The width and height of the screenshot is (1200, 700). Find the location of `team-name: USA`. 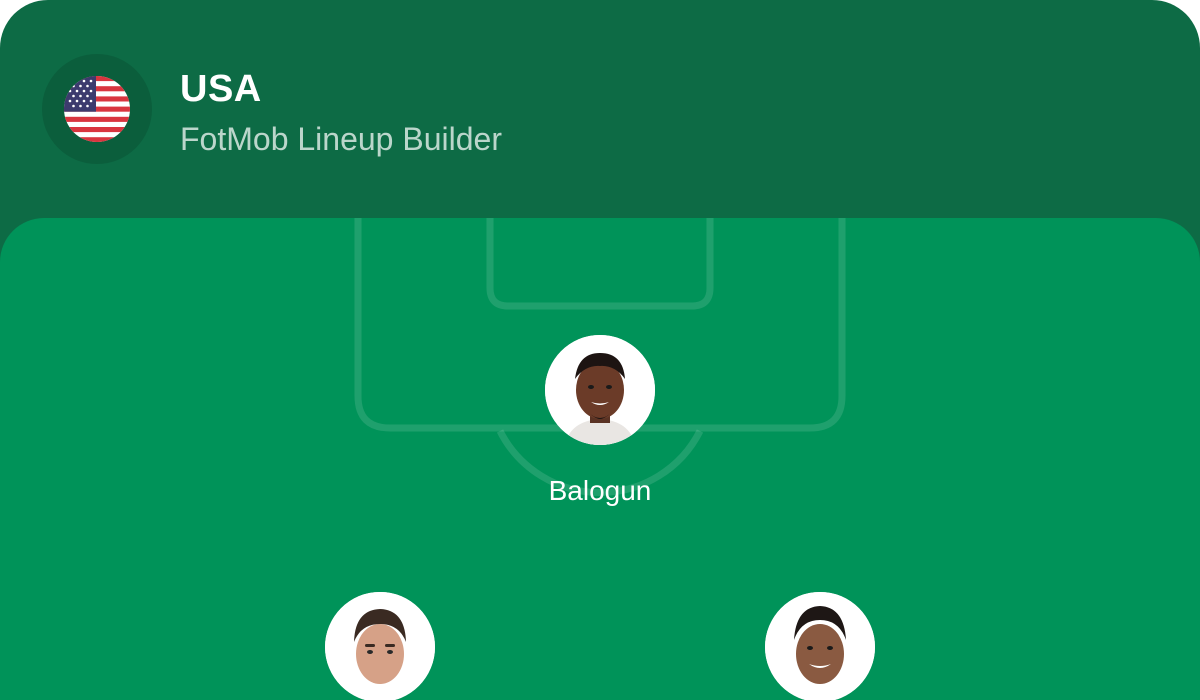

team-name: USA is located at coordinates (221, 89).